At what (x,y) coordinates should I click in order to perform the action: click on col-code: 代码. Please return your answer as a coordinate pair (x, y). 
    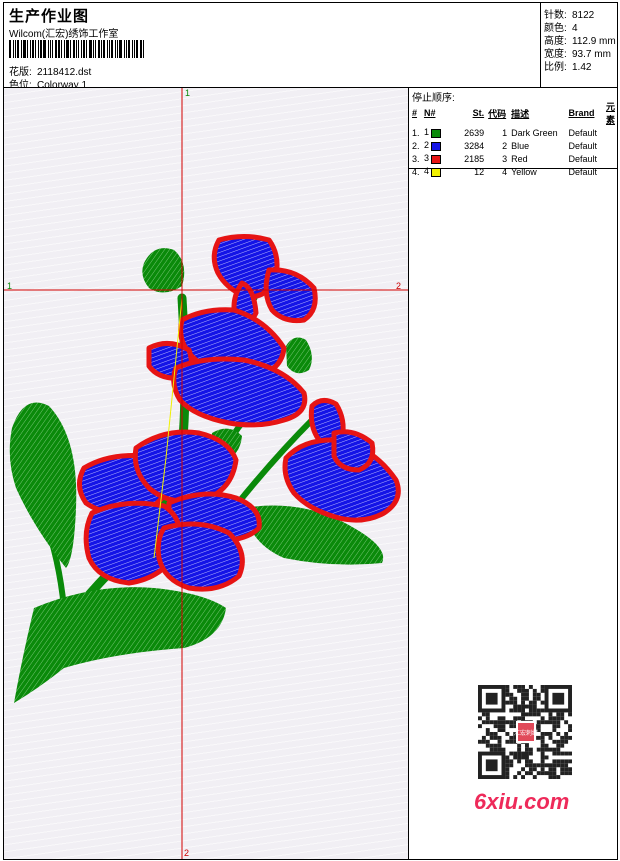
    Looking at the image, I should click on (497, 113).